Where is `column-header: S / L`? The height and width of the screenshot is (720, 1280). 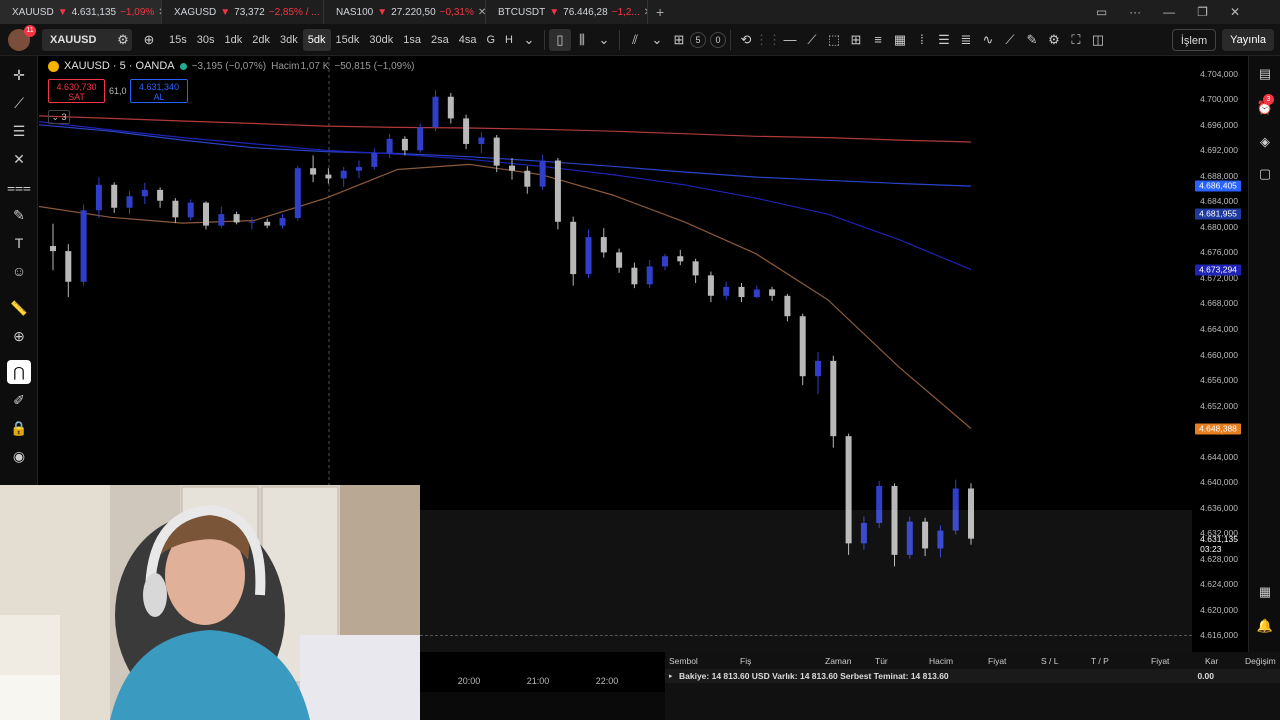 column-header: S / L is located at coordinates (1049, 661).